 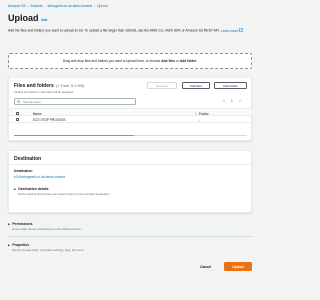 I want to click on destination-details-title: Destination details, so click(x=33, y=189).